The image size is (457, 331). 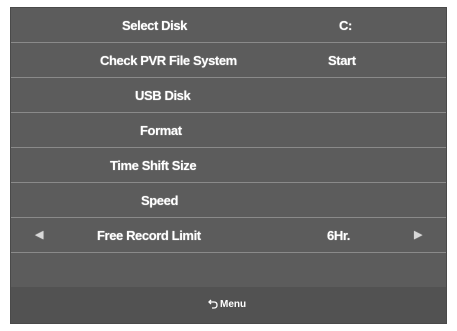 What do you see at coordinates (168, 60) in the screenshot?
I see `check-pvr-file-system-label: Check PVR File System` at bounding box center [168, 60].